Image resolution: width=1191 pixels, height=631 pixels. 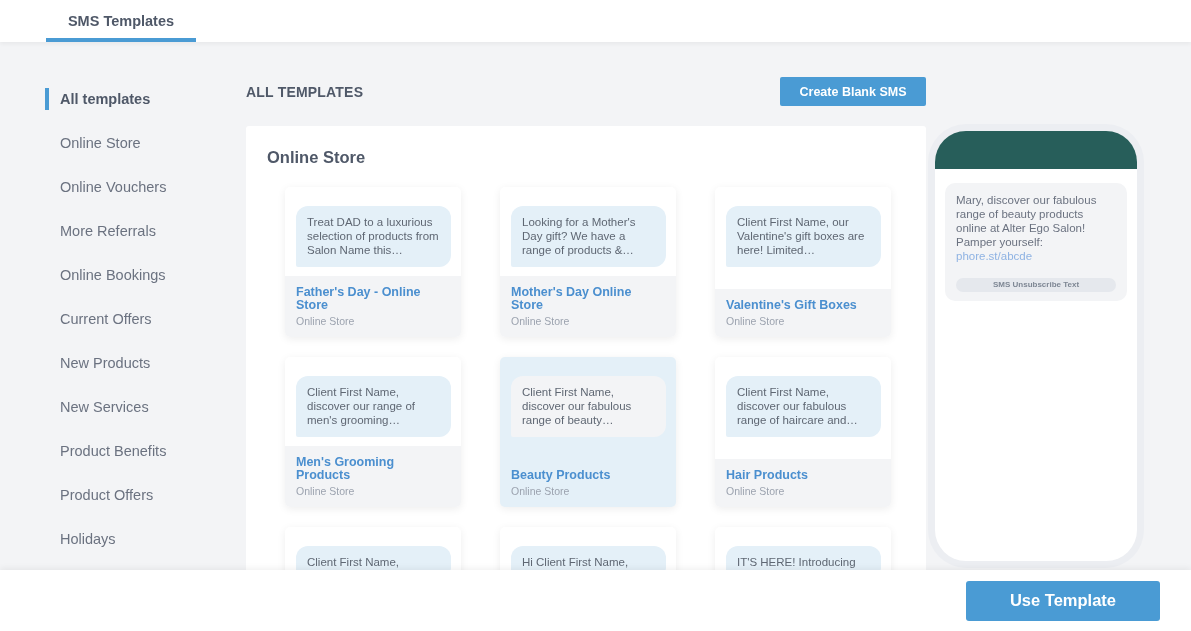 I want to click on template-title: Men's Grooming Products, so click(x=346, y=469).